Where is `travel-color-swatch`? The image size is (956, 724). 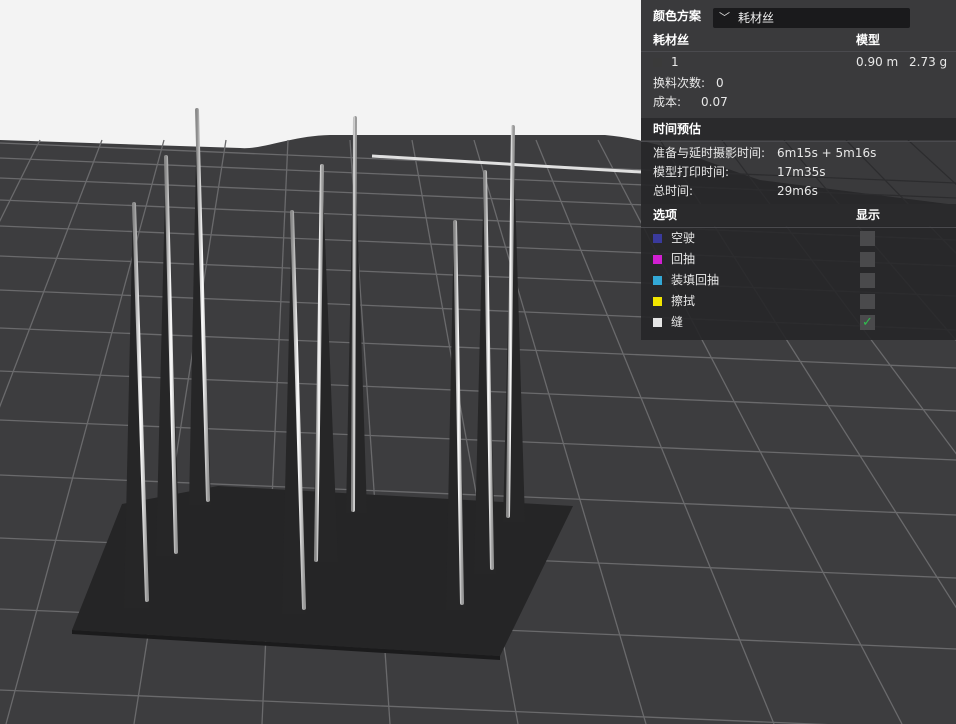
travel-color-swatch is located at coordinates (657, 238).